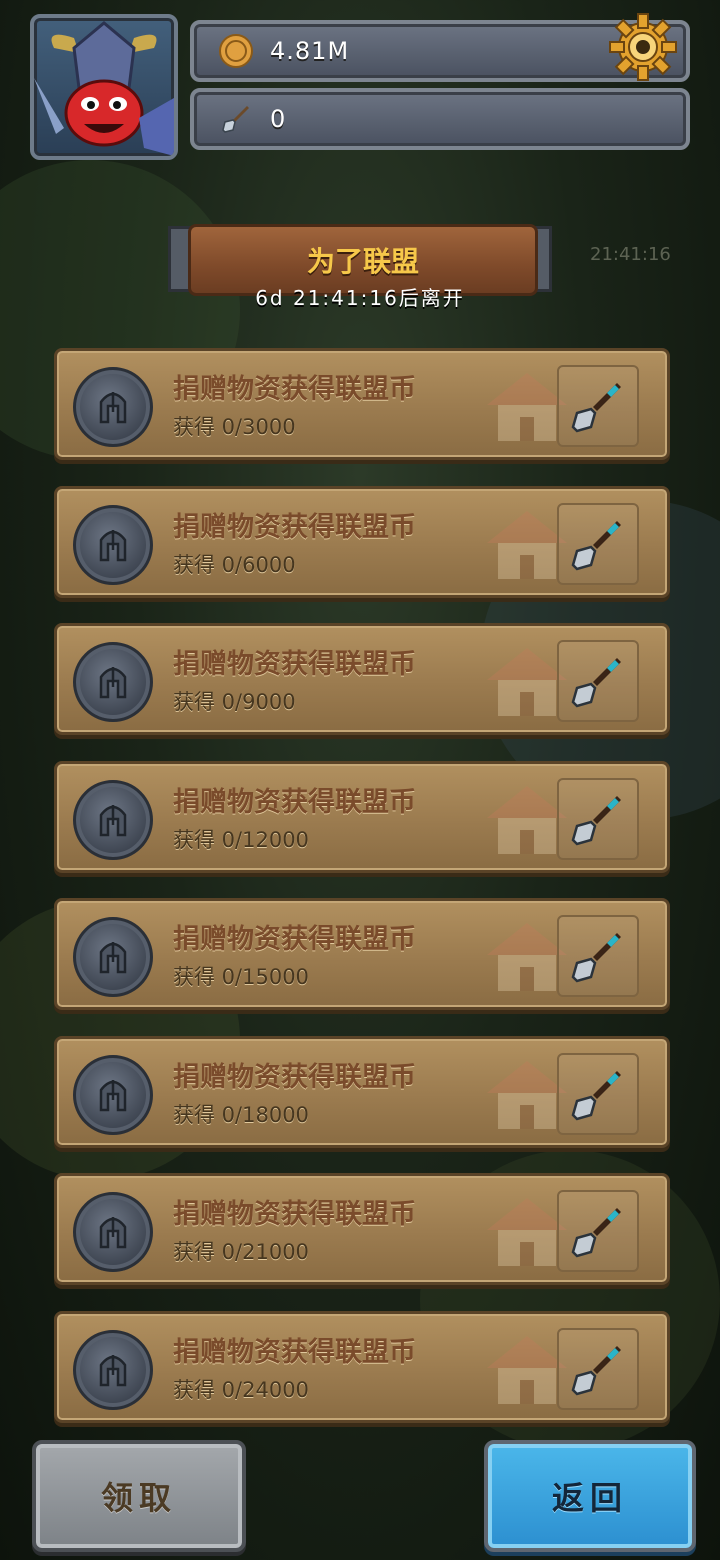 The image size is (720, 1560). I want to click on claim-button: 领取, so click(139, 1496).